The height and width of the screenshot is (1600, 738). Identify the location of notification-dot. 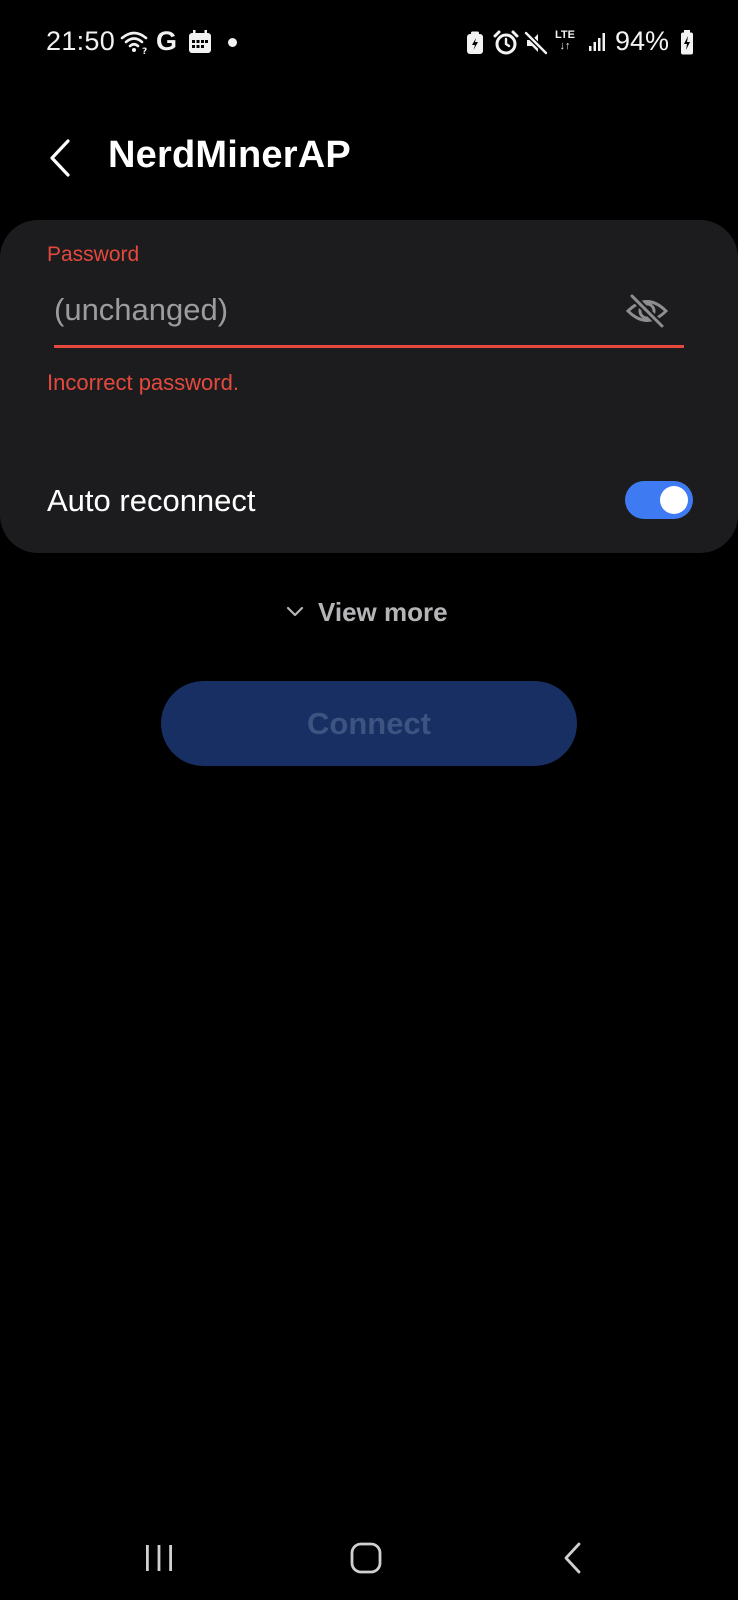
(232, 42).